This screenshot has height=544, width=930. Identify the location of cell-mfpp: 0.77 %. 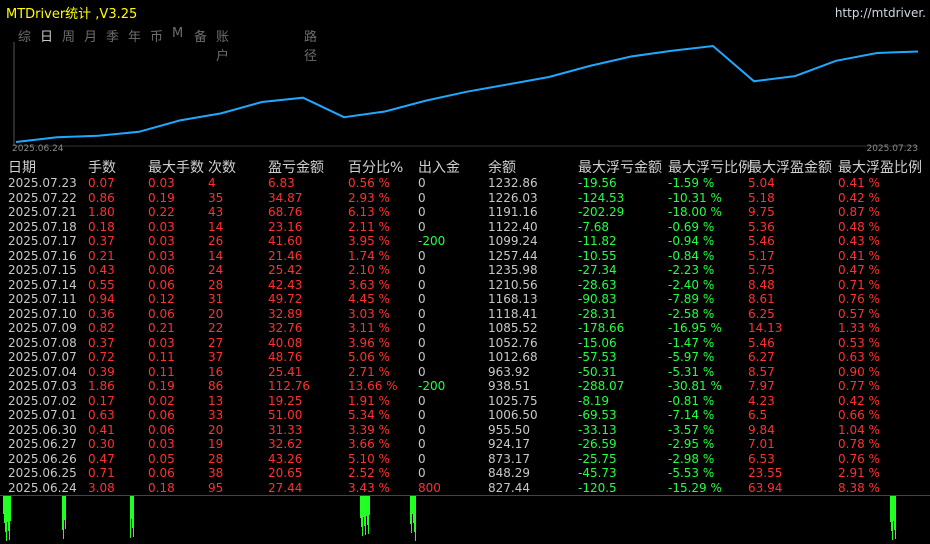
(859, 386).